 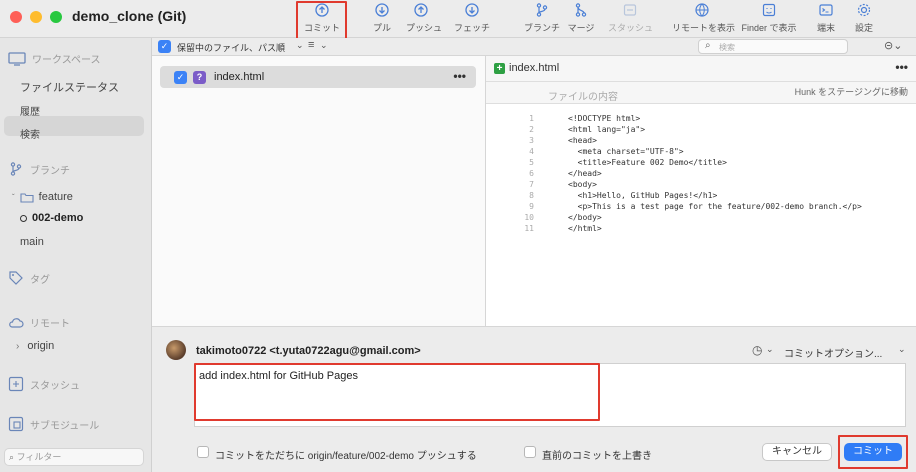 What do you see at coordinates (27, 197) in the screenshot?
I see `folder-icon` at bounding box center [27, 197].